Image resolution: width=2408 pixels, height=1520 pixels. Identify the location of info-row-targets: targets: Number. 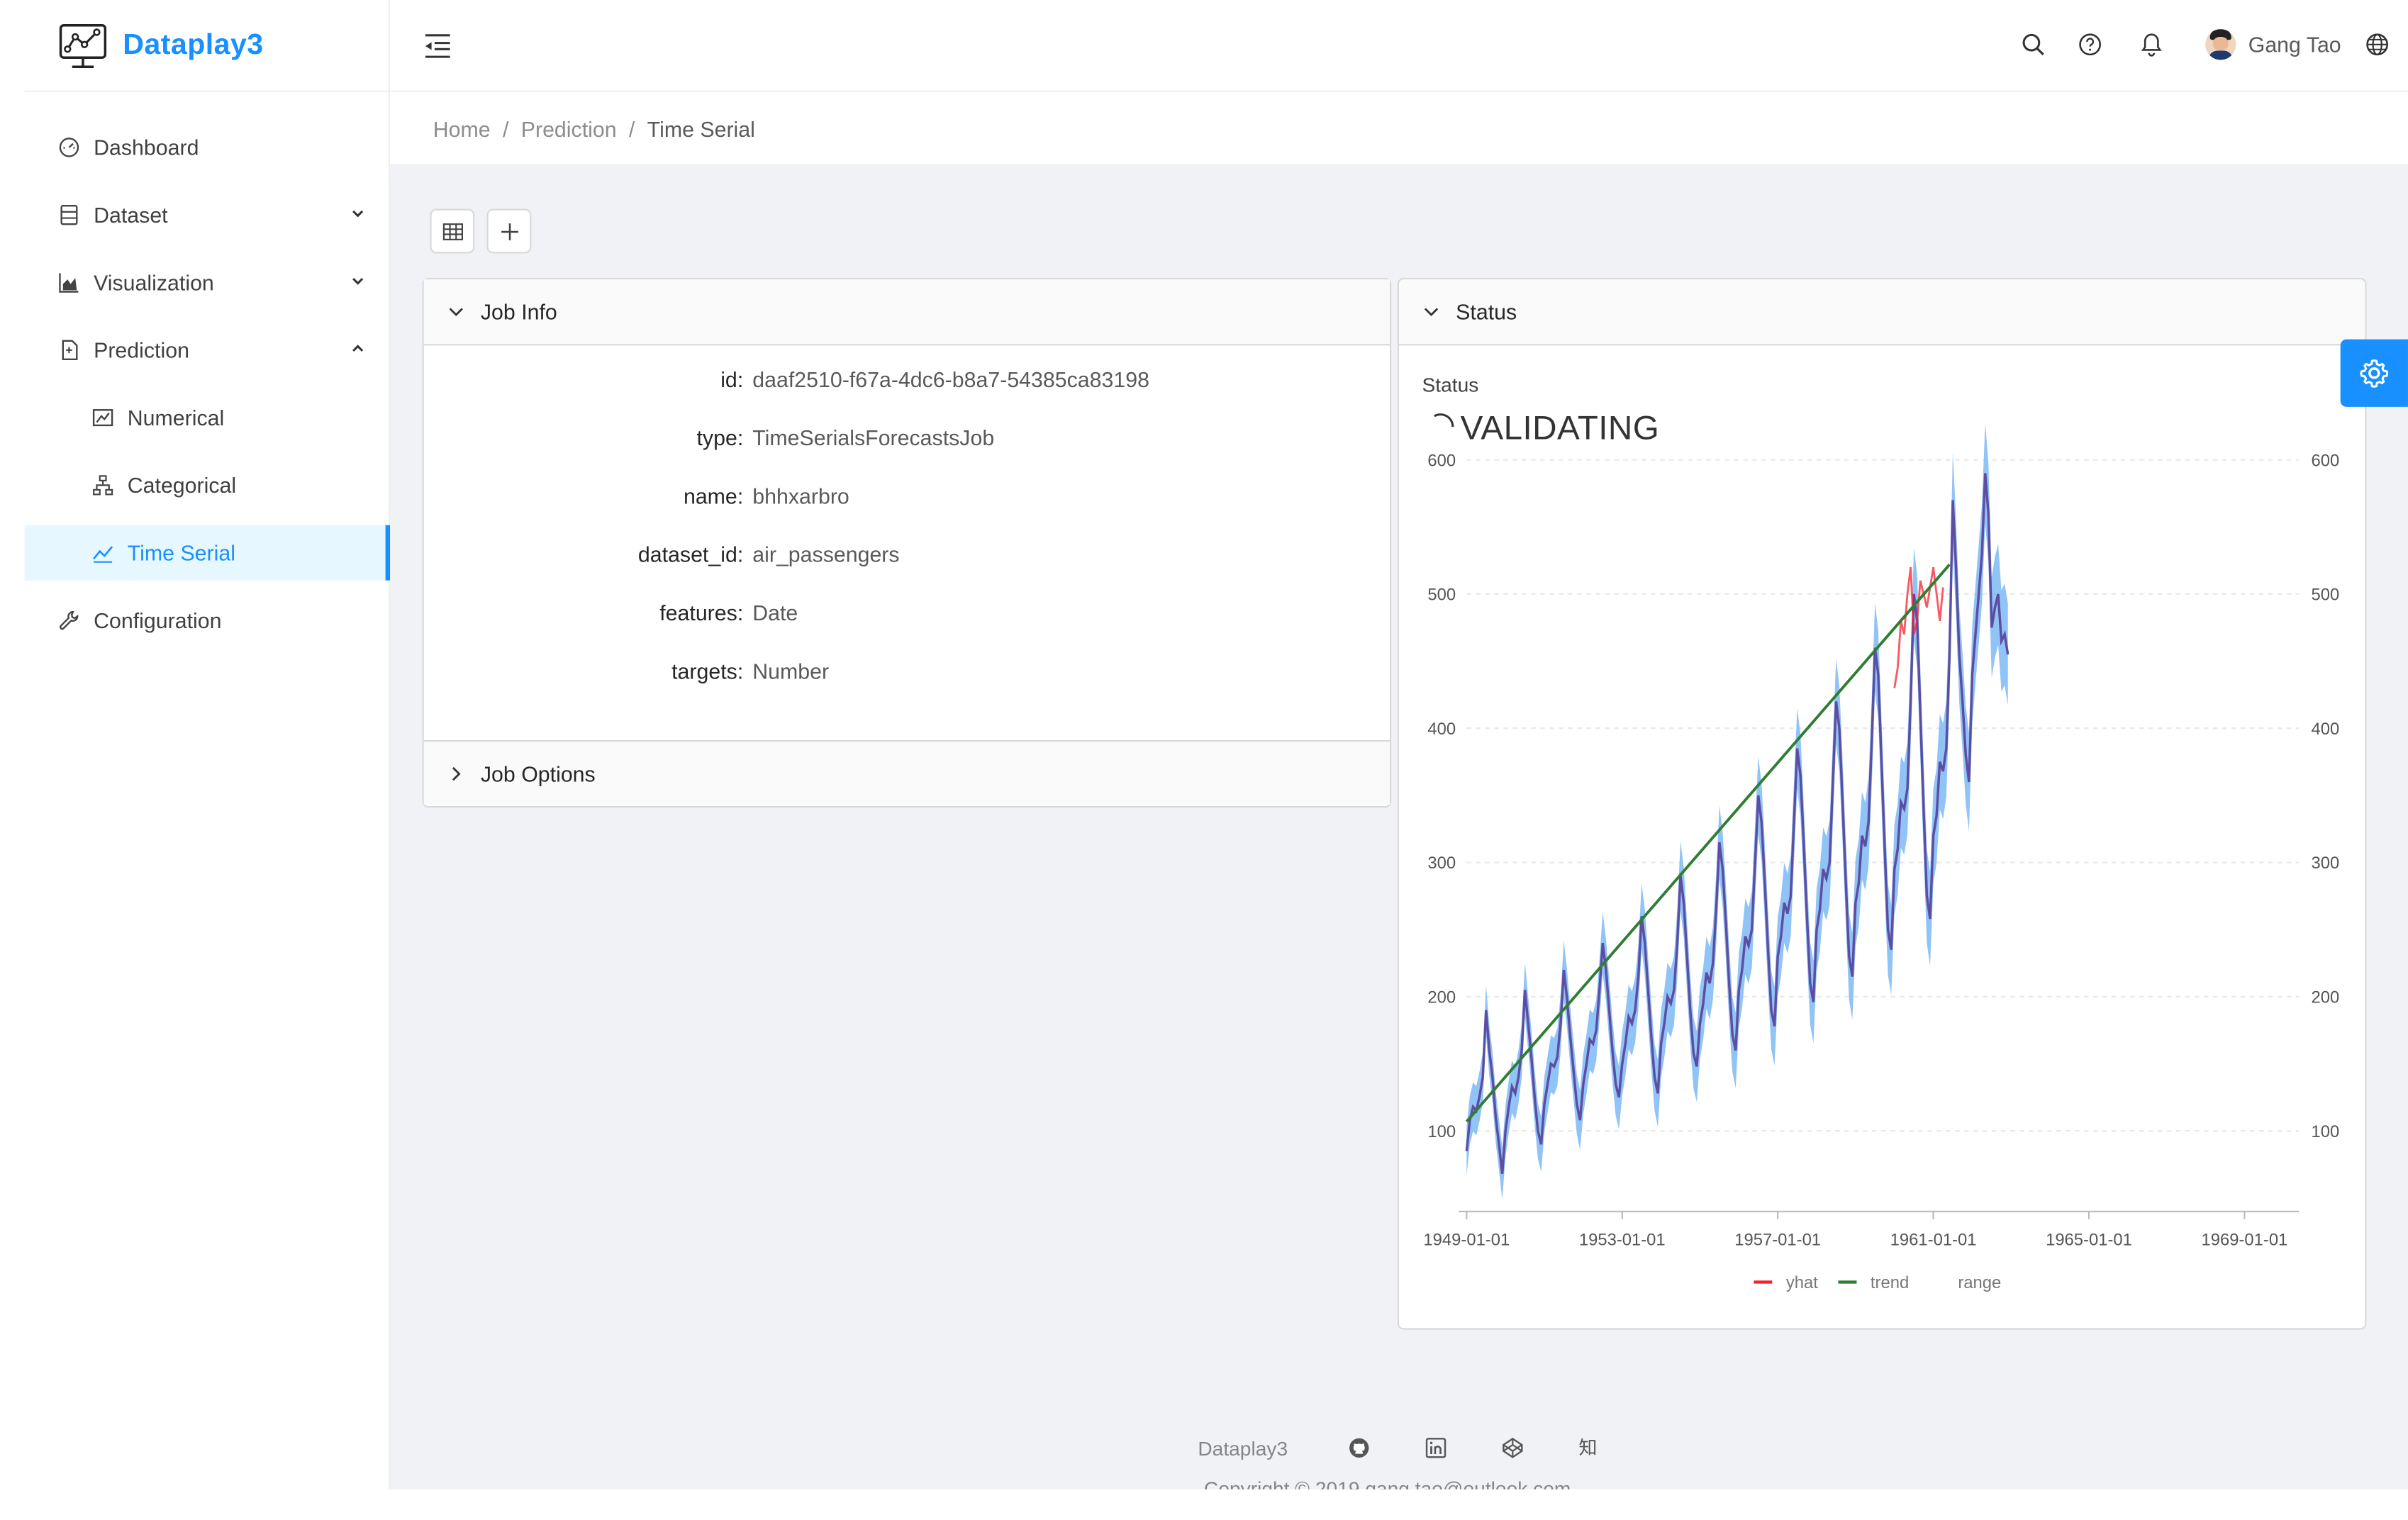
(907, 651).